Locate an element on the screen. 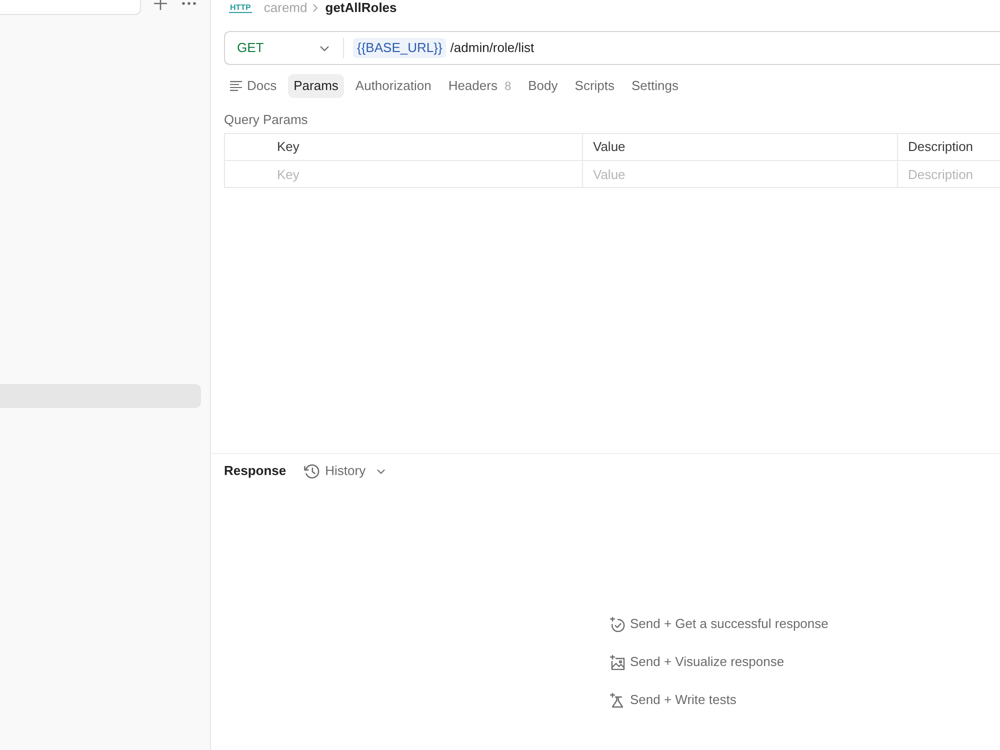 This screenshot has height=750, width=1000. chevron-right-icon is located at coordinates (315, 8).